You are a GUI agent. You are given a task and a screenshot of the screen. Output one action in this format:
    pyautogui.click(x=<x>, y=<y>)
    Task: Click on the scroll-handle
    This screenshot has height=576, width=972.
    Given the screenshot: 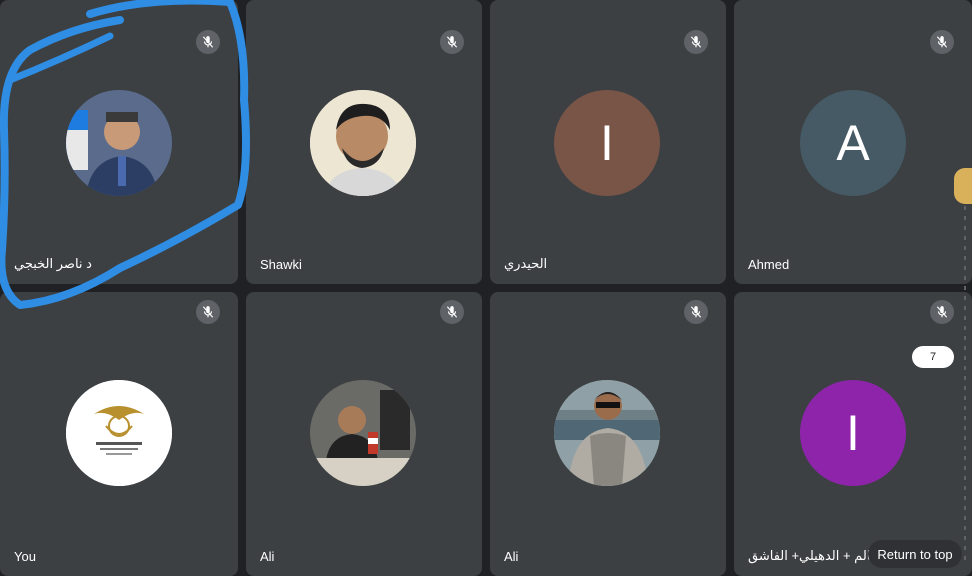 What is the action you would take?
    pyautogui.click(x=963, y=186)
    